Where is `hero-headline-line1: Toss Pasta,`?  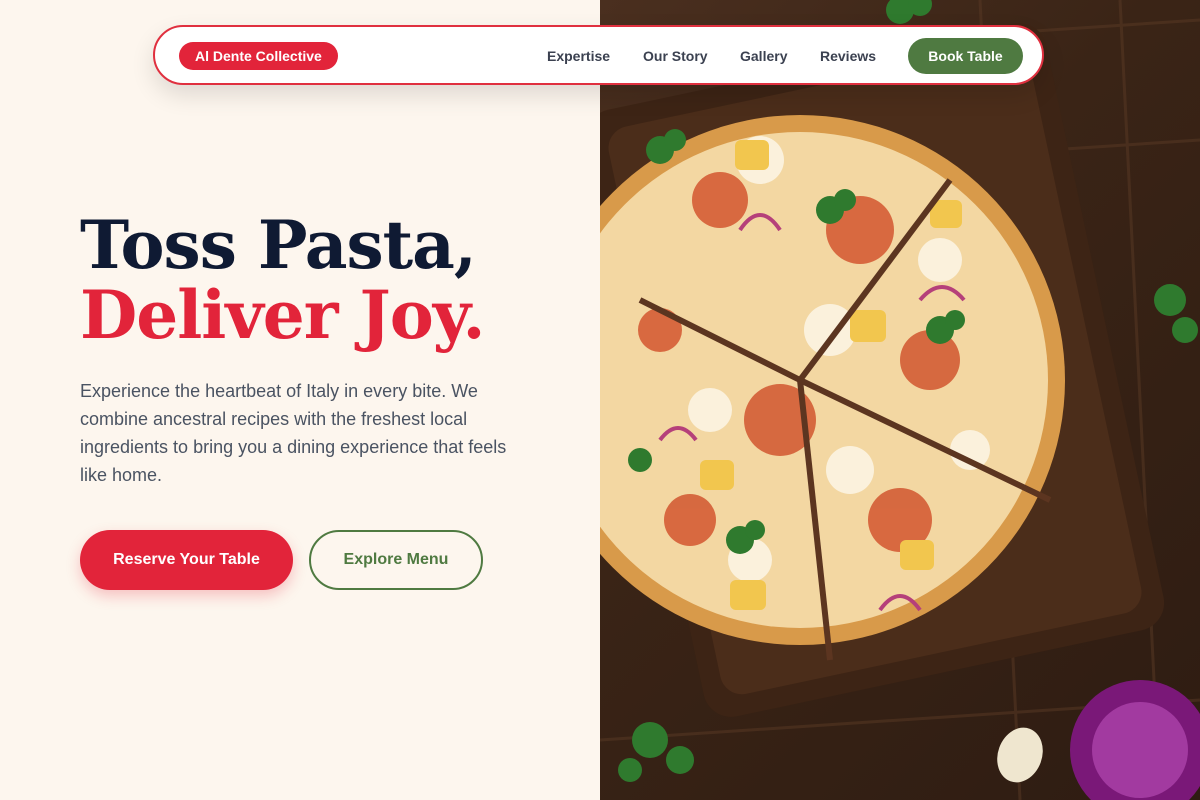 hero-headline-line1: Toss Pasta, is located at coordinates (278, 245).